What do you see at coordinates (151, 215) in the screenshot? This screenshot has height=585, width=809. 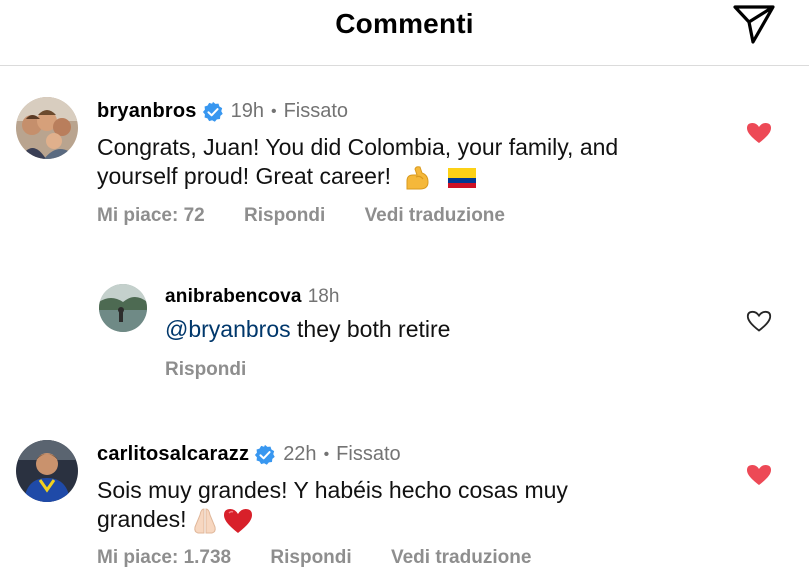 I see `likes-count: Mi piace: 72` at bounding box center [151, 215].